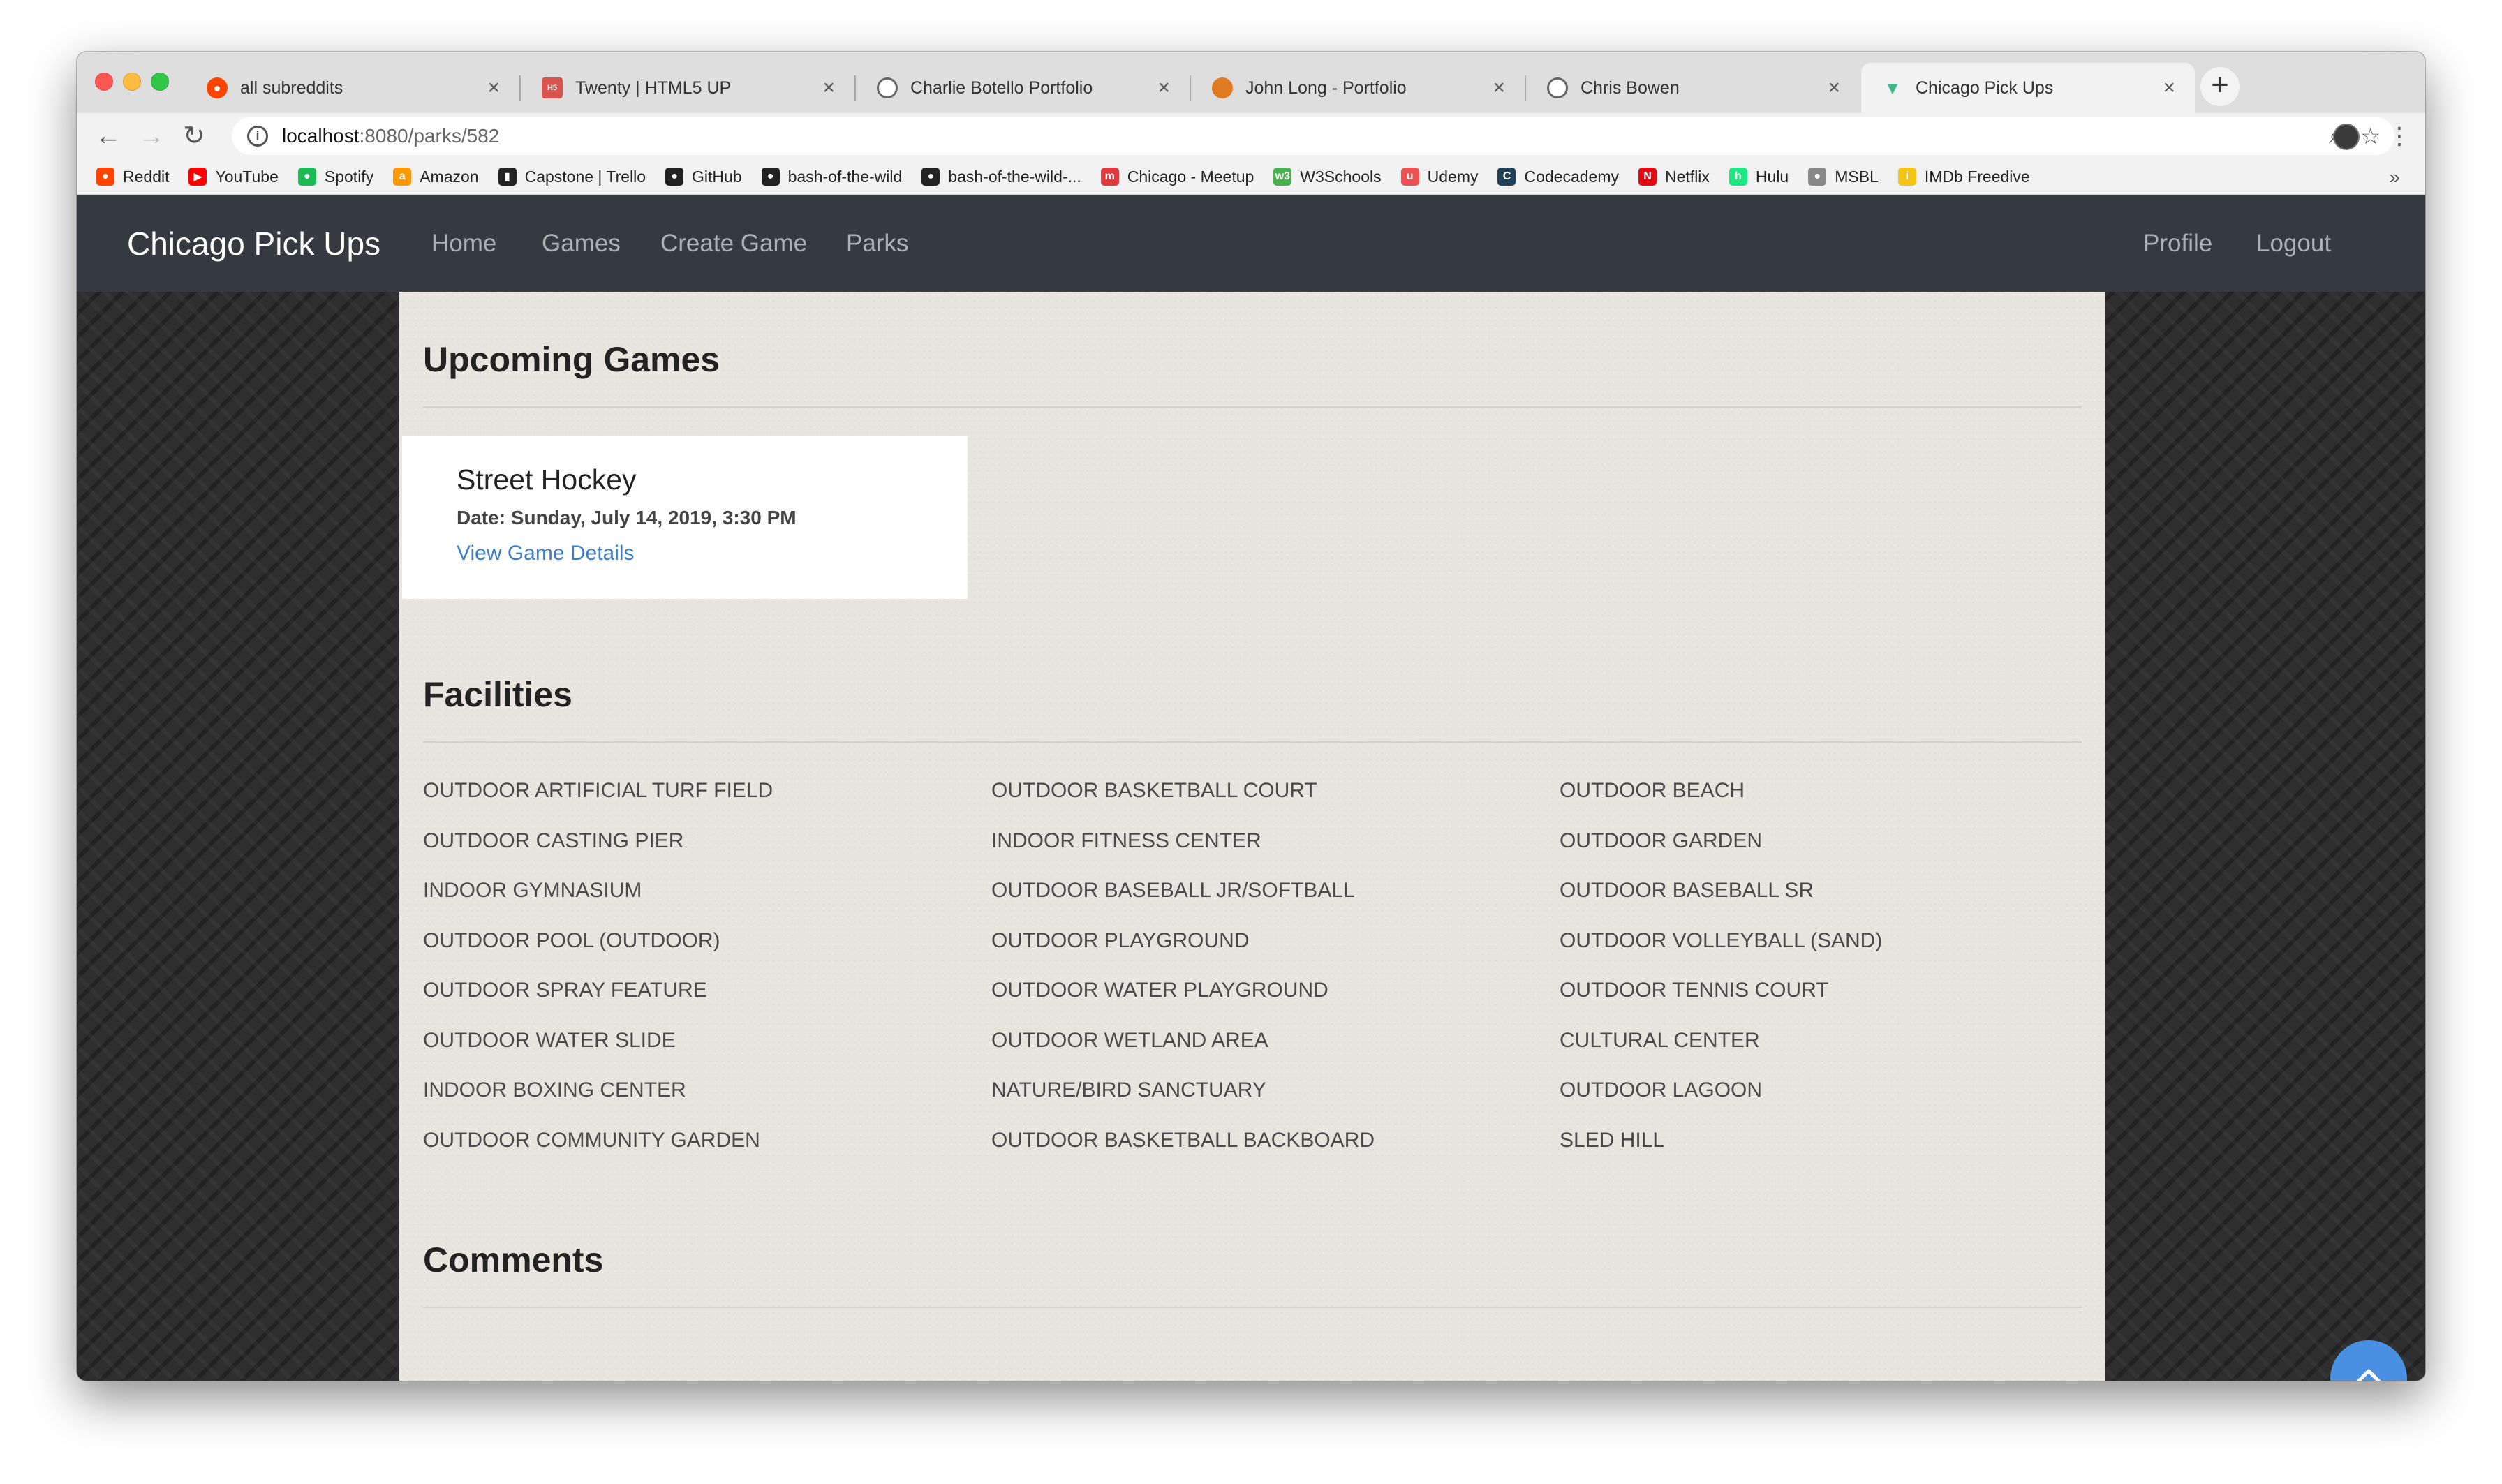  What do you see at coordinates (930, 177) in the screenshot?
I see `github-icon: ●` at bounding box center [930, 177].